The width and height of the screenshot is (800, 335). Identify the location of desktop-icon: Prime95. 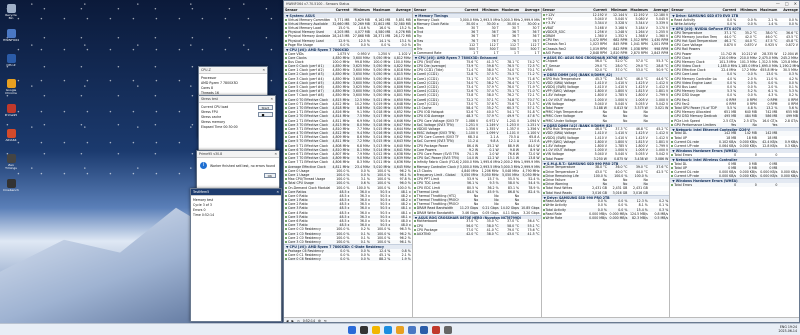
(11, 110).